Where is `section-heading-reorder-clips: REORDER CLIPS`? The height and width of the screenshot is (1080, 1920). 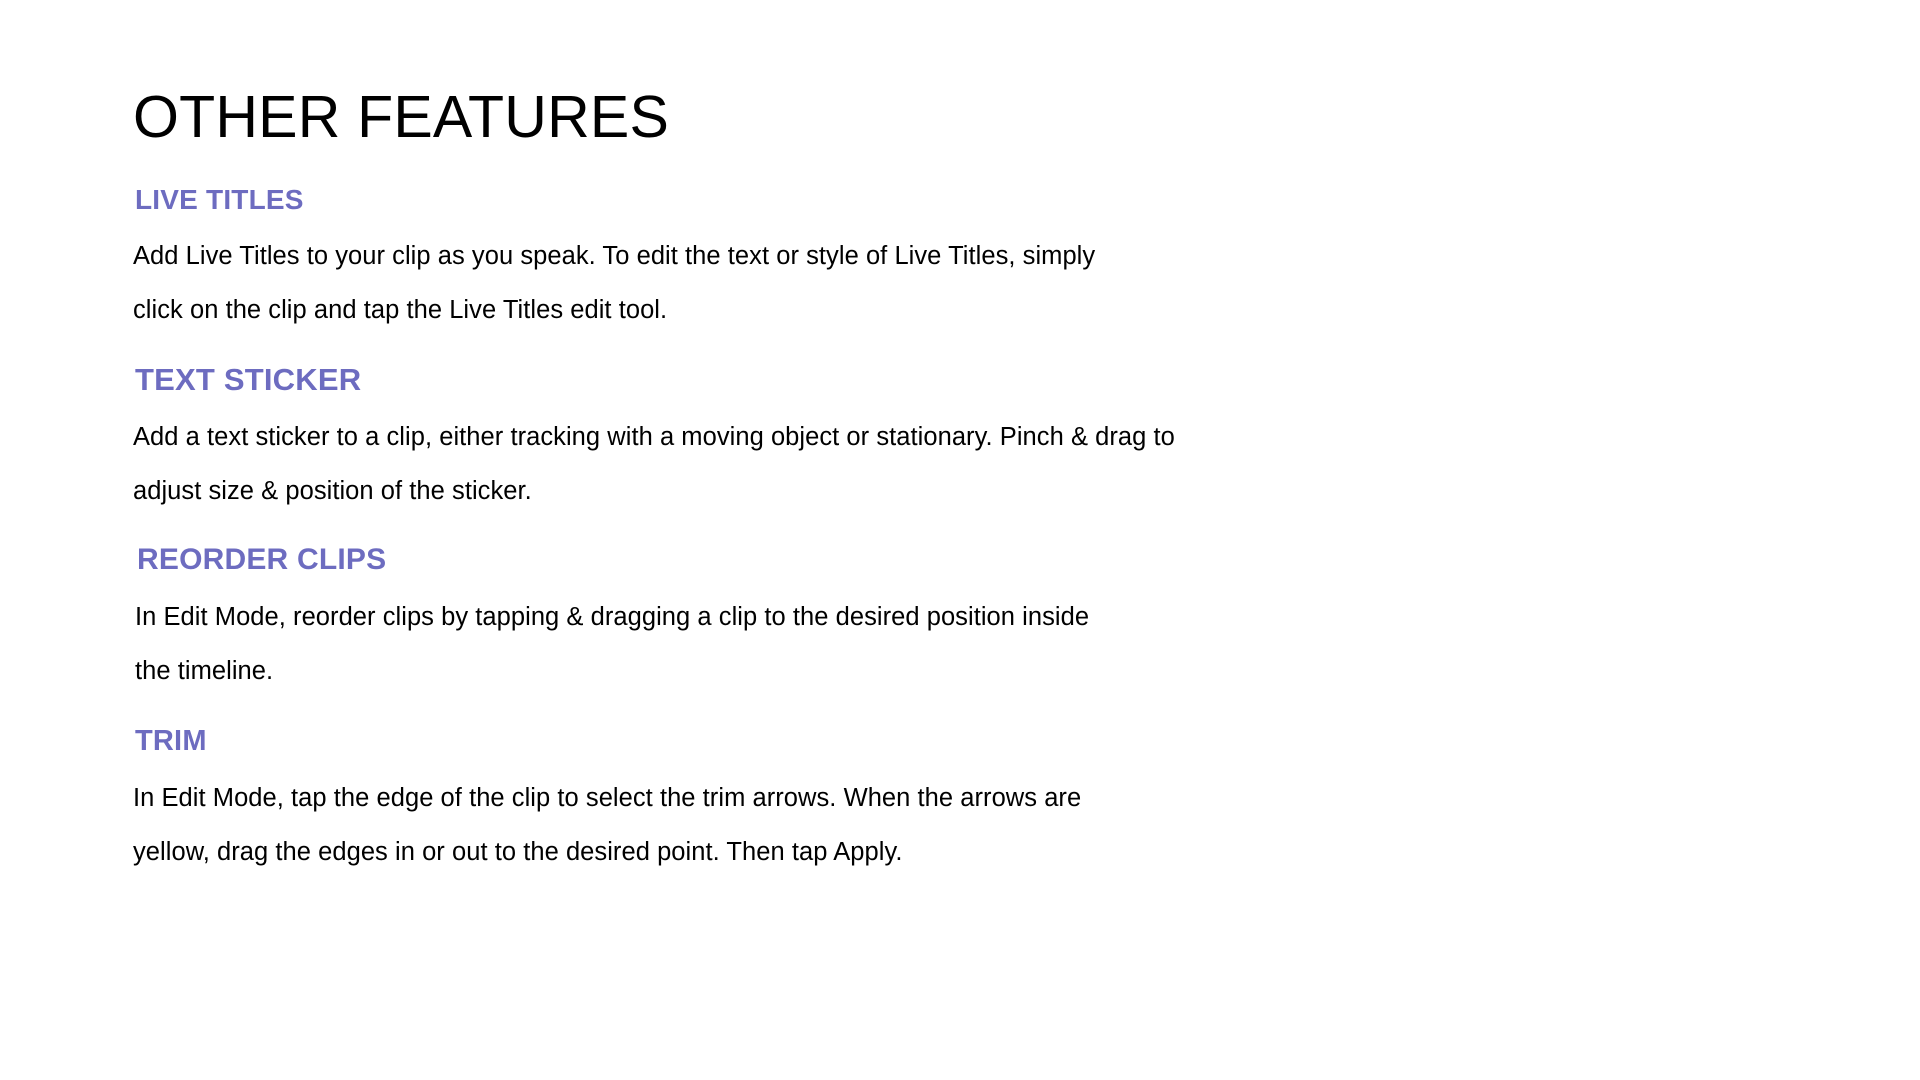
section-heading-reorder-clips: REORDER CLIPS is located at coordinates (262, 559).